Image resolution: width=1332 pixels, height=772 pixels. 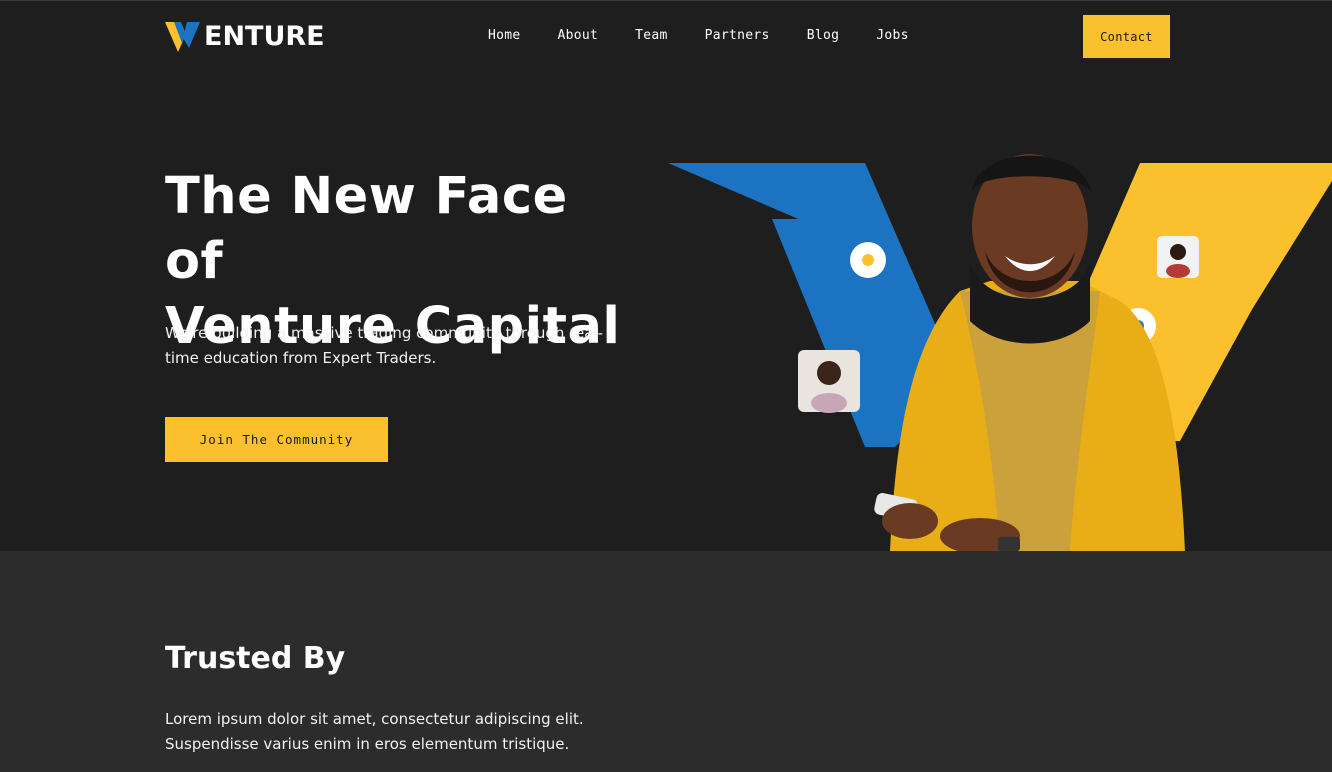 I want to click on nav-link-jobs: Jobs, so click(x=892, y=36).